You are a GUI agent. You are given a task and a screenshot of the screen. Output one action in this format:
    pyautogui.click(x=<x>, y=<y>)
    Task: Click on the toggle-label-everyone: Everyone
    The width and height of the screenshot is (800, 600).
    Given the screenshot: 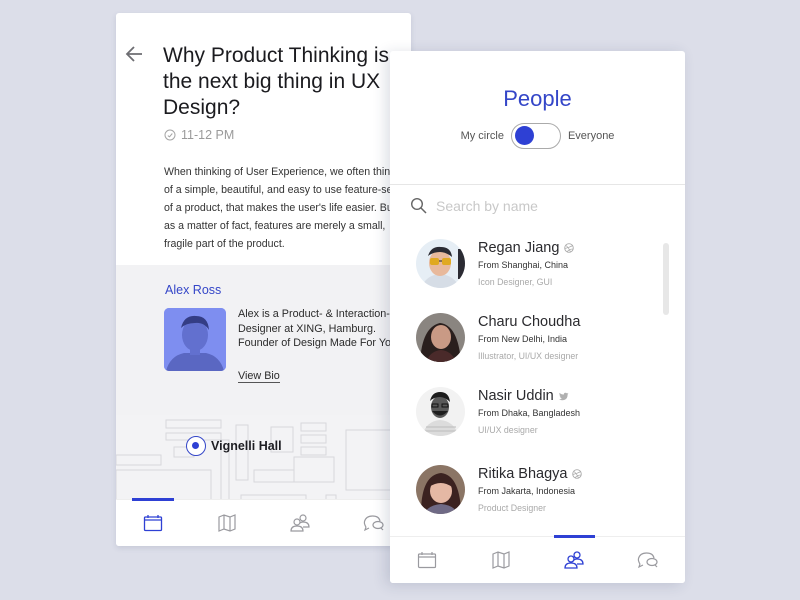 What is the action you would take?
    pyautogui.click(x=591, y=136)
    